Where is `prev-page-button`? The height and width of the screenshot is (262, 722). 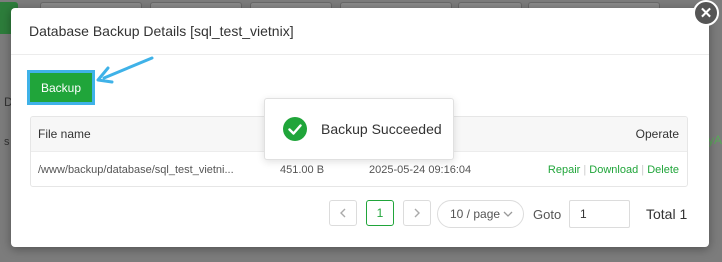
prev-page-button is located at coordinates (343, 213).